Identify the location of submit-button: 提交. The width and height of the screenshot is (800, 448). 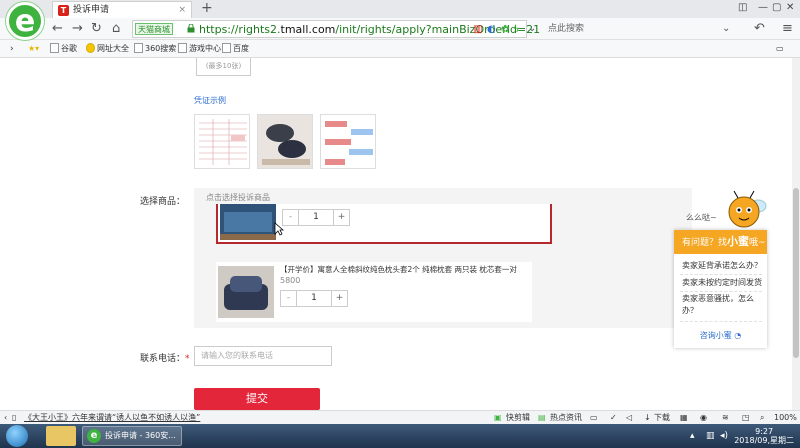
(257, 399).